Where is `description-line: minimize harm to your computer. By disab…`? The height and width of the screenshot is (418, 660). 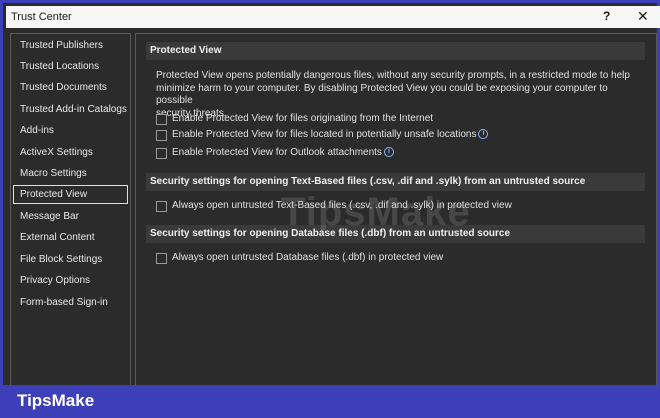
description-line: minimize harm to your computer. By disab… is located at coordinates (382, 94).